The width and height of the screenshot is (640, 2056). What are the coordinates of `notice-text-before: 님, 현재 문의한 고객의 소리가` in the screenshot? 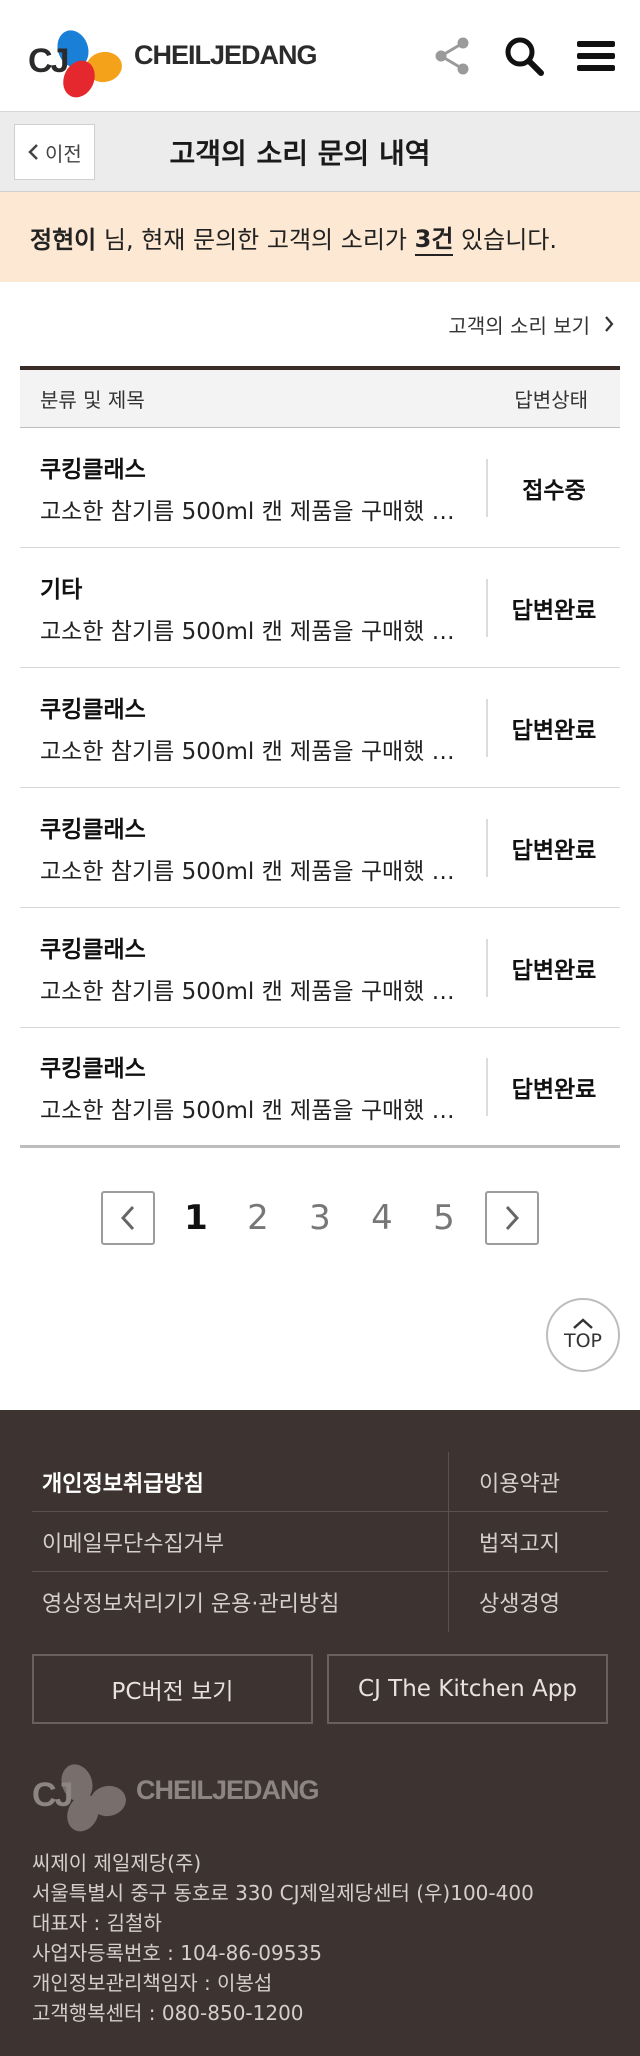 It's located at (255, 239).